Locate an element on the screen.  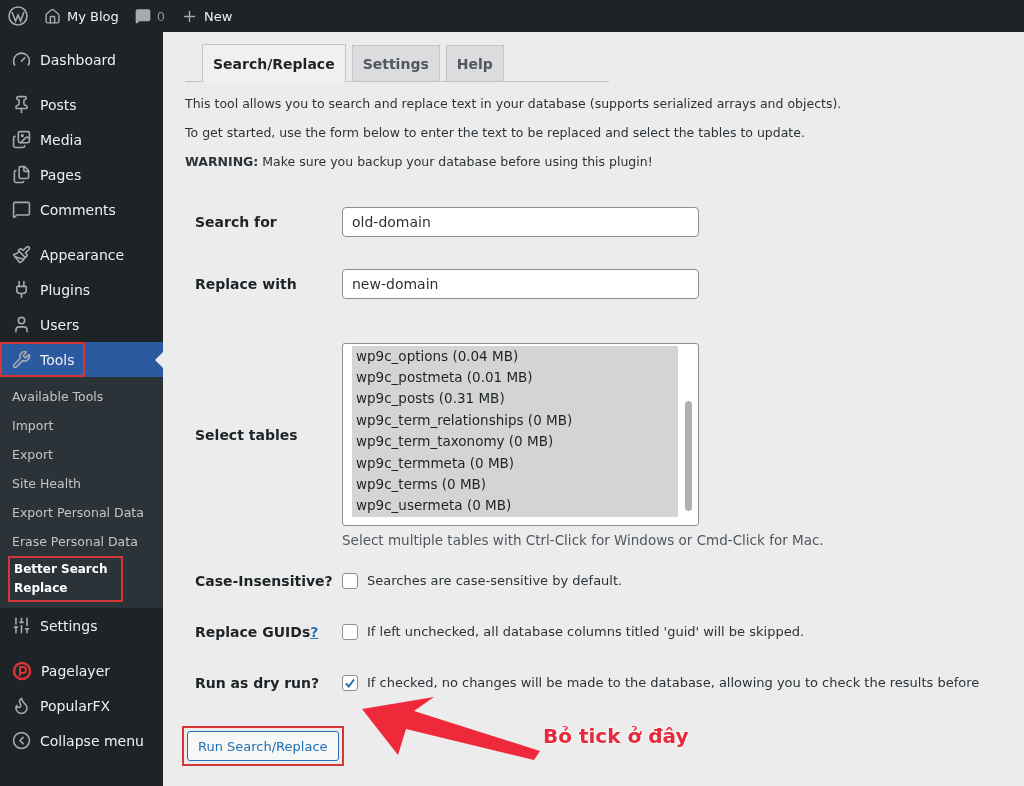
table-listbox: wp9c_options (0.04 MB) wp9c_postmeta (0.01 MB) wp9c_posts (0.31 MB) wp9c_term_relationships (0 MB) wp9c_term_taxonomy (0 MB) wp9c_termmeta (0 MB) wp9c_terms (0 MB) wp9c_usermeta (0 MB) is located at coordinates (520, 434).